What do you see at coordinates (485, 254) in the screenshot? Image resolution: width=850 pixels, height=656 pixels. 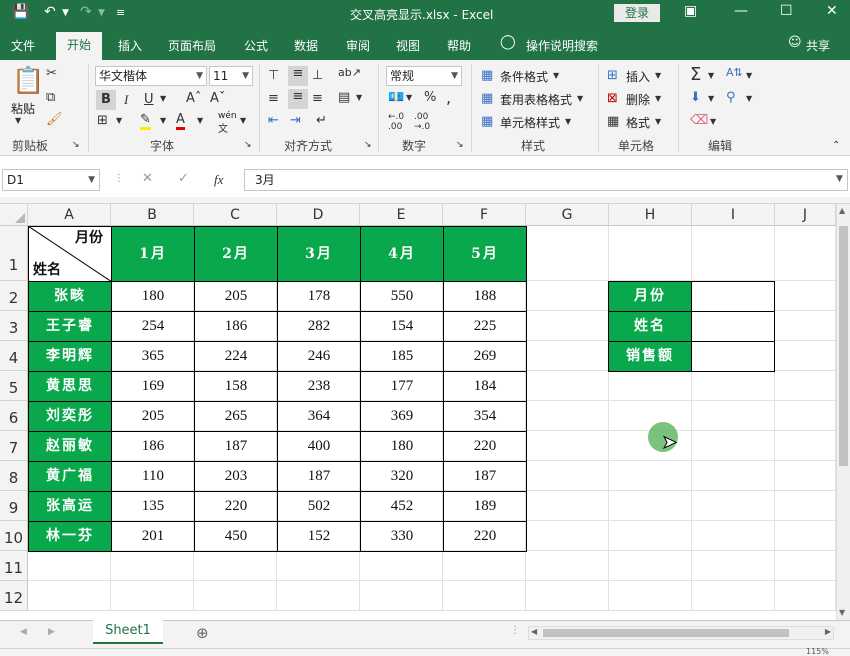 I see `month-header-5: 5月` at bounding box center [485, 254].